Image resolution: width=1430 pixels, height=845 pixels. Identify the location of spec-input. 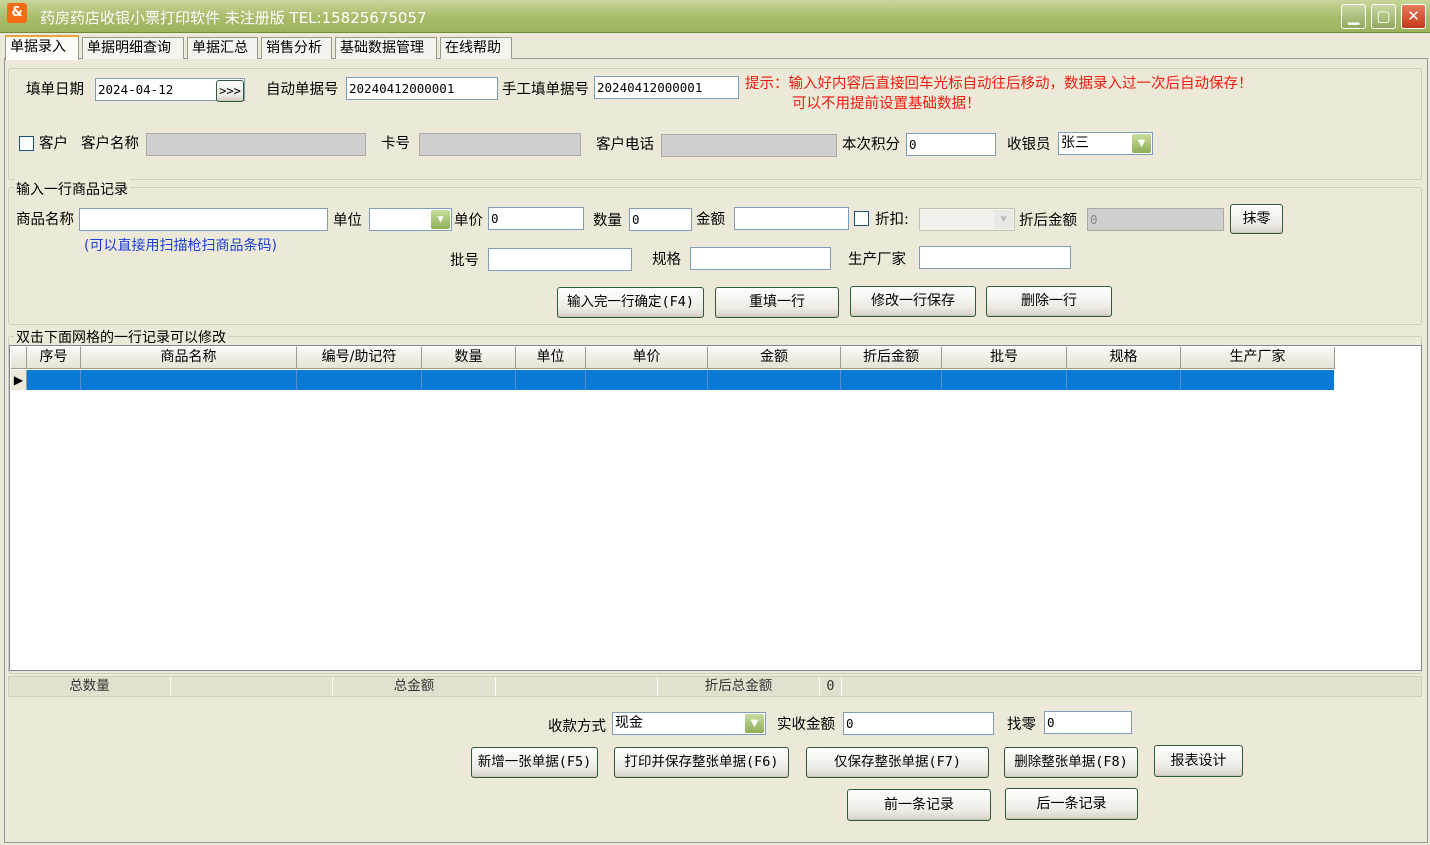
(760, 258).